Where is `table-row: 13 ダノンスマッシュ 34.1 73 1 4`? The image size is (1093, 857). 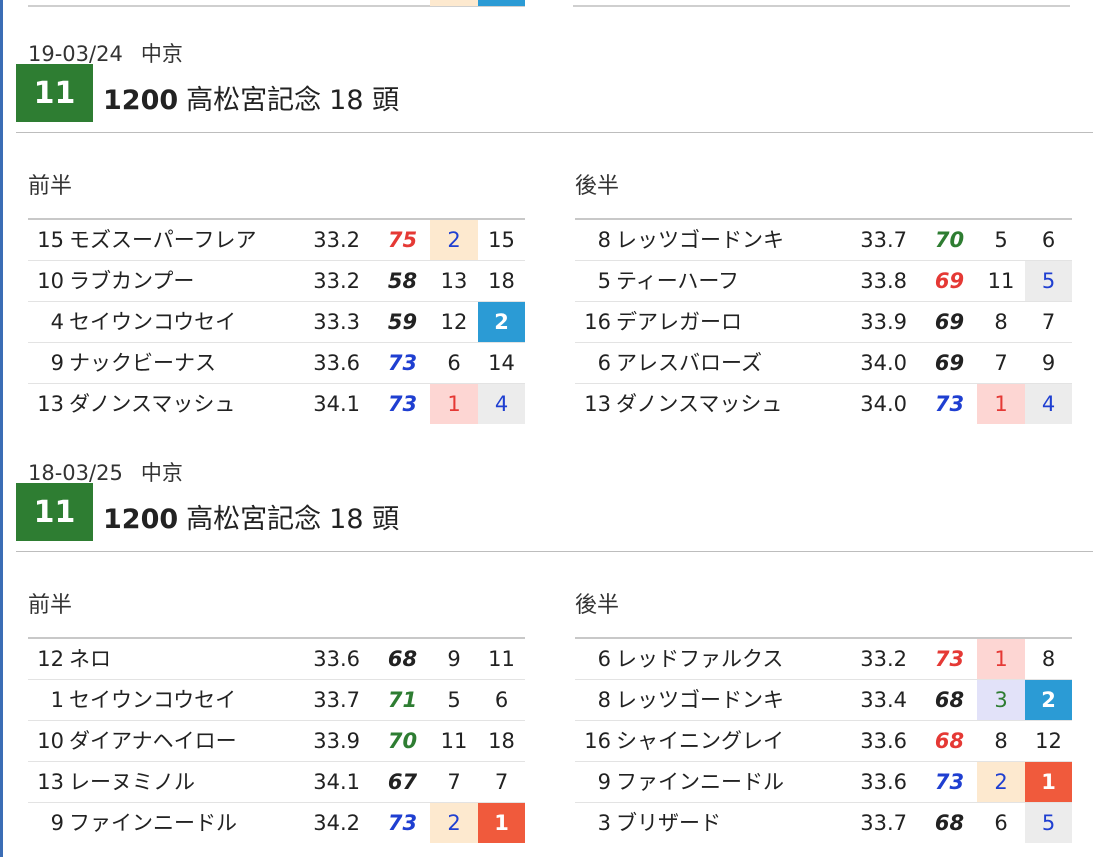
table-row: 13 ダノンスマッシュ 34.1 73 1 4 is located at coordinates (276, 404).